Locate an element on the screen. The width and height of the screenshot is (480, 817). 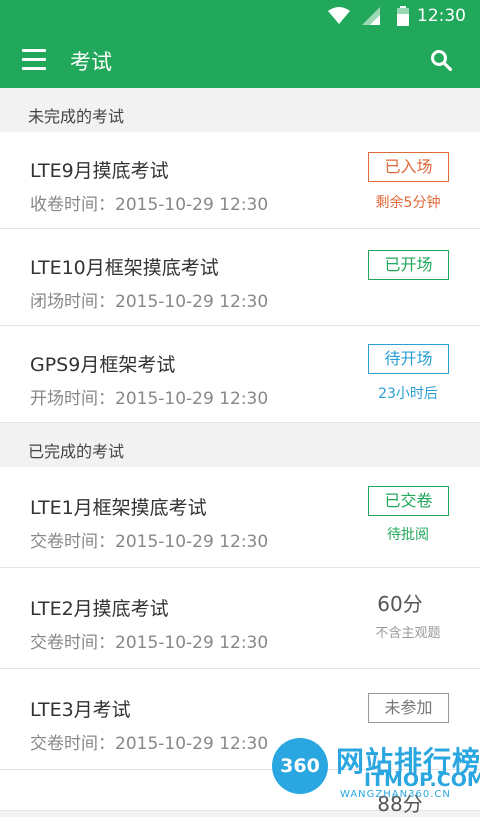
watermark-logo: 360 网站排行榜 ITMOP.COM WANGZHAN360.CN is located at coordinates (375, 769).